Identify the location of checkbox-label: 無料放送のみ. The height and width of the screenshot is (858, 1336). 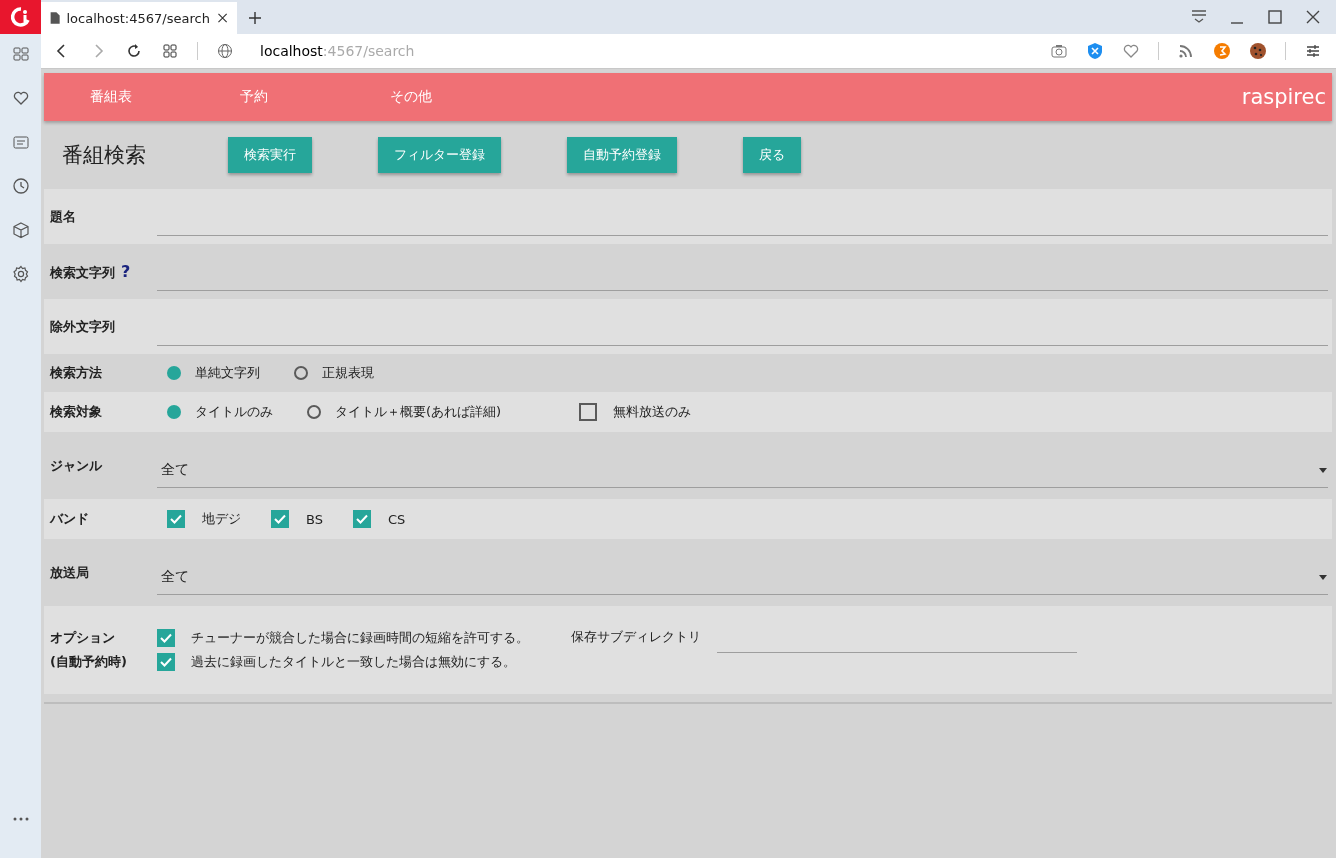
(652, 412).